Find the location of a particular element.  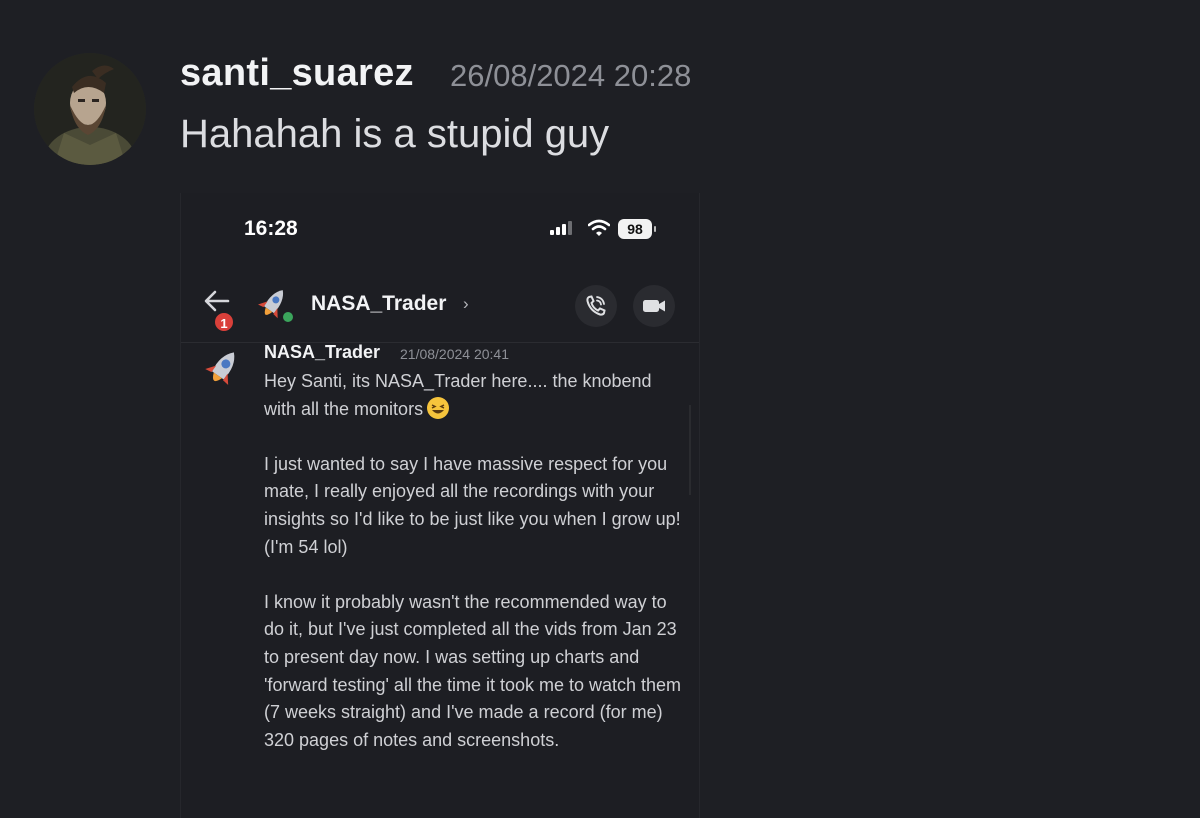

message-author: santi_suarez is located at coordinates (297, 73).